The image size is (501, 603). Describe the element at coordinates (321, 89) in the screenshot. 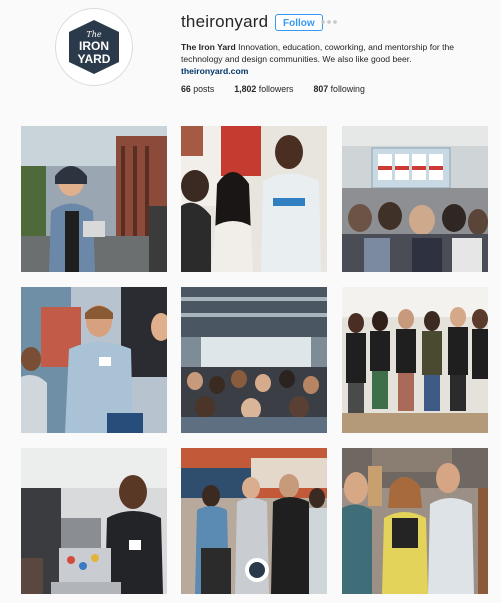

I see `following-count: 807` at that location.